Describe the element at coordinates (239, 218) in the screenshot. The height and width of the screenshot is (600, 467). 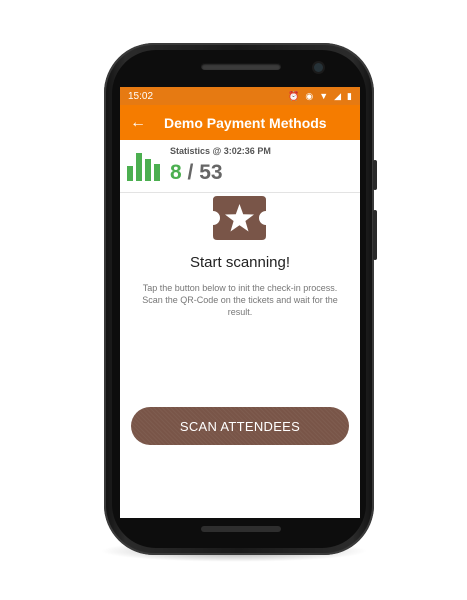
I see `ticket-star-icon` at that location.